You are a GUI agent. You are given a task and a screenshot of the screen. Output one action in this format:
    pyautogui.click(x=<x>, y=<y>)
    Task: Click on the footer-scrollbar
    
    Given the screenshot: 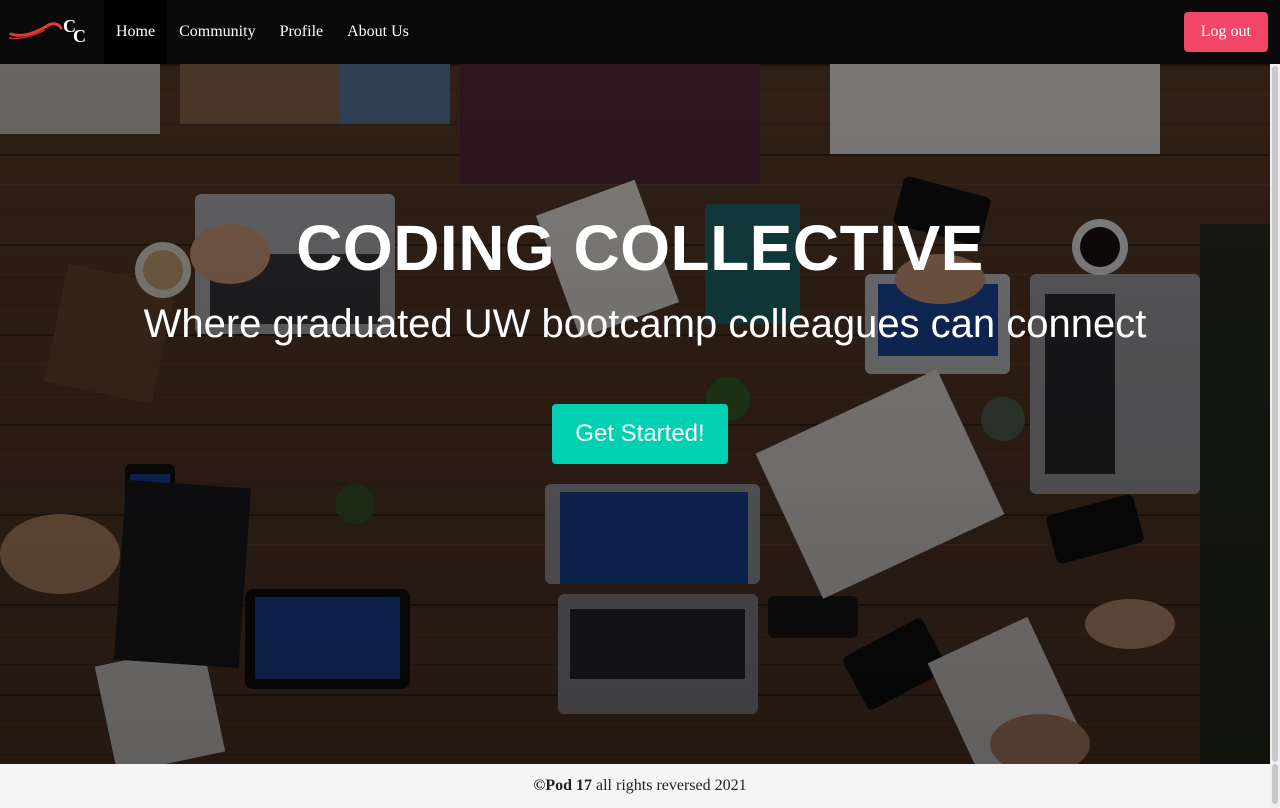 What is the action you would take?
    pyautogui.click(x=1275, y=786)
    